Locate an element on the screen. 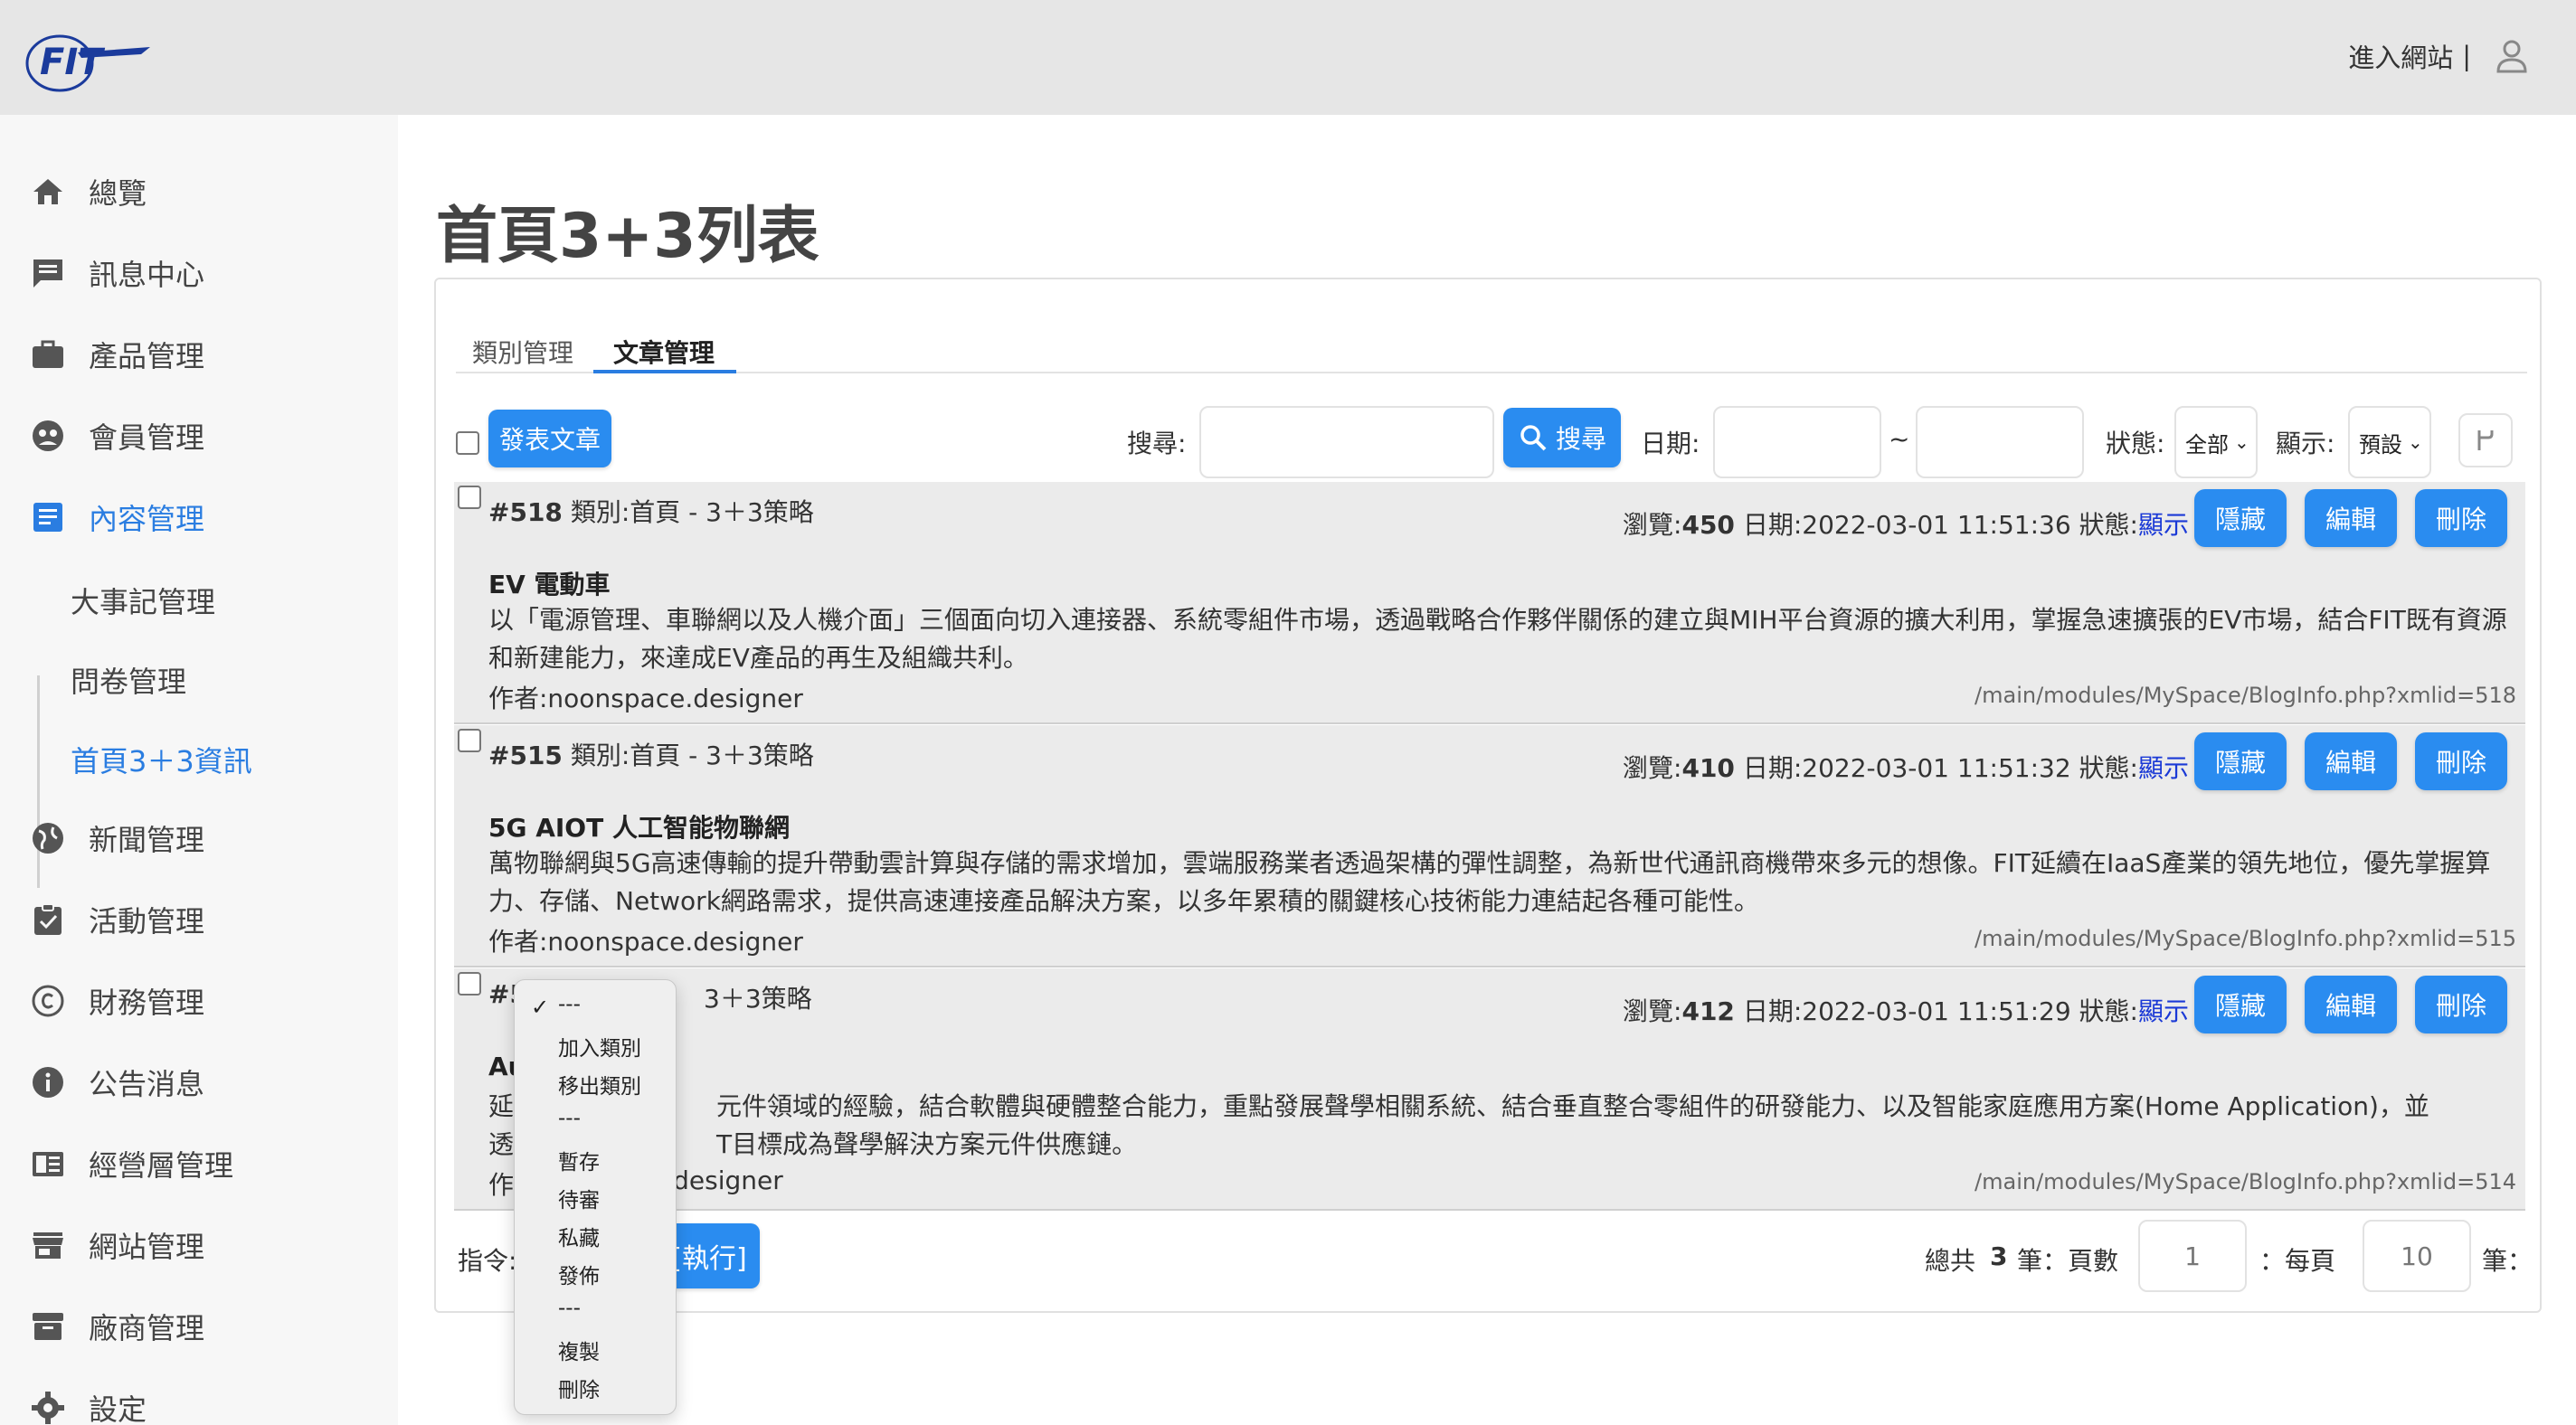  article-id: #518 is located at coordinates (526, 512).